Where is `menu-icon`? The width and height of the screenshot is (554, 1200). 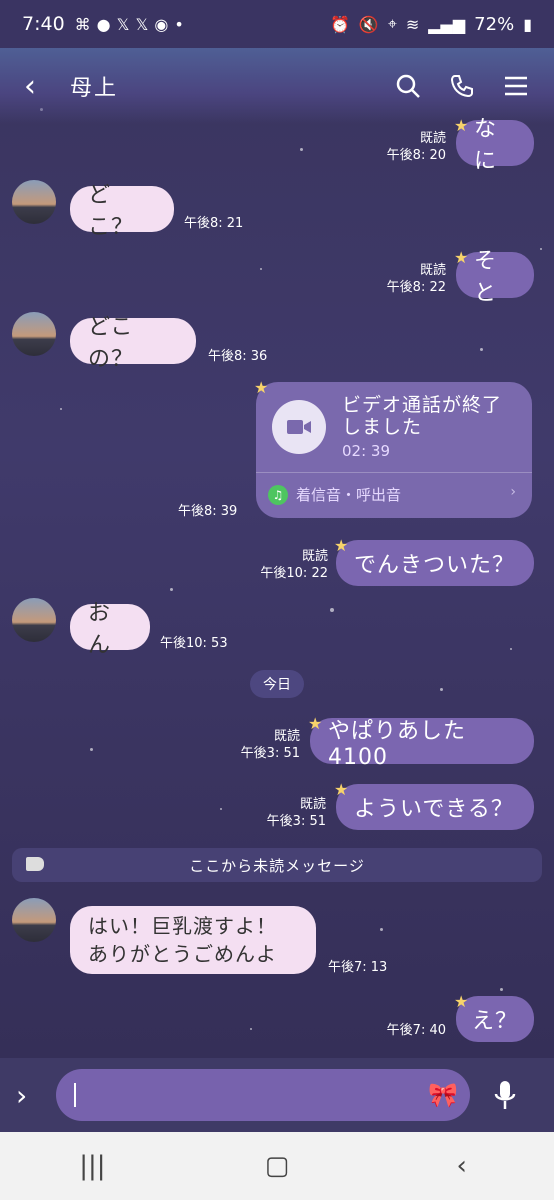
menu-icon is located at coordinates (516, 86).